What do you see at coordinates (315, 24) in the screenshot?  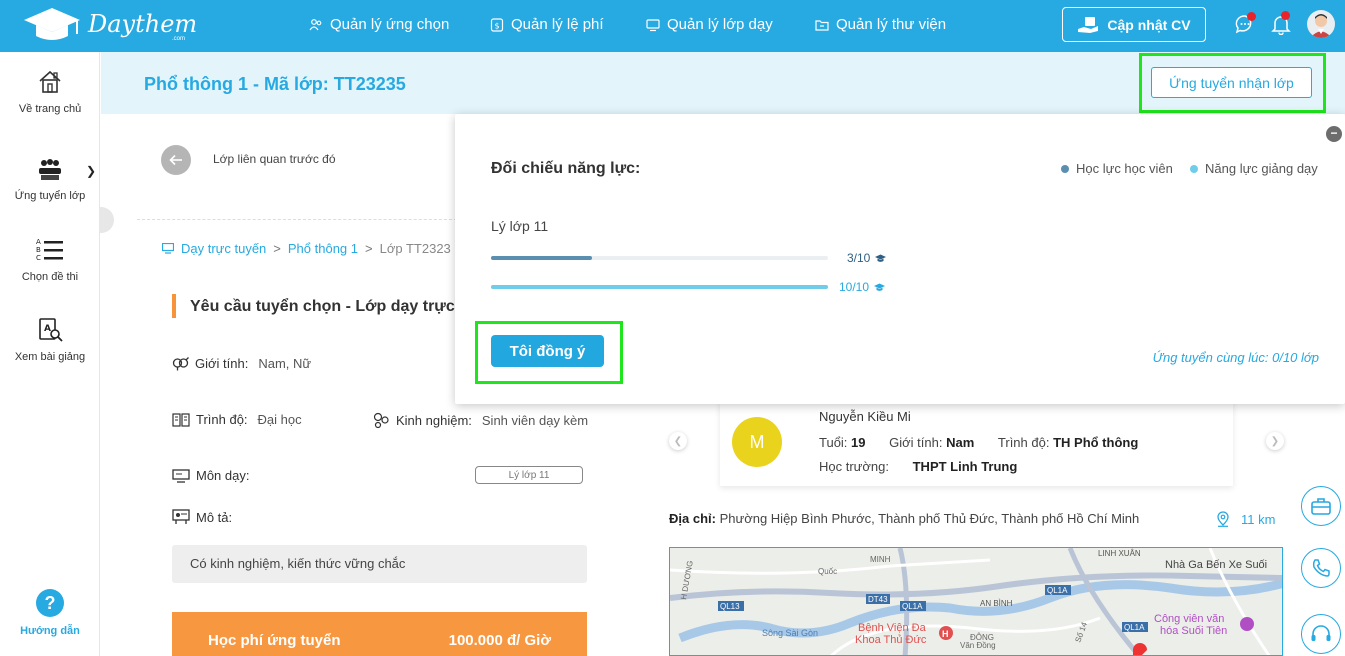 I see `users-icon` at bounding box center [315, 24].